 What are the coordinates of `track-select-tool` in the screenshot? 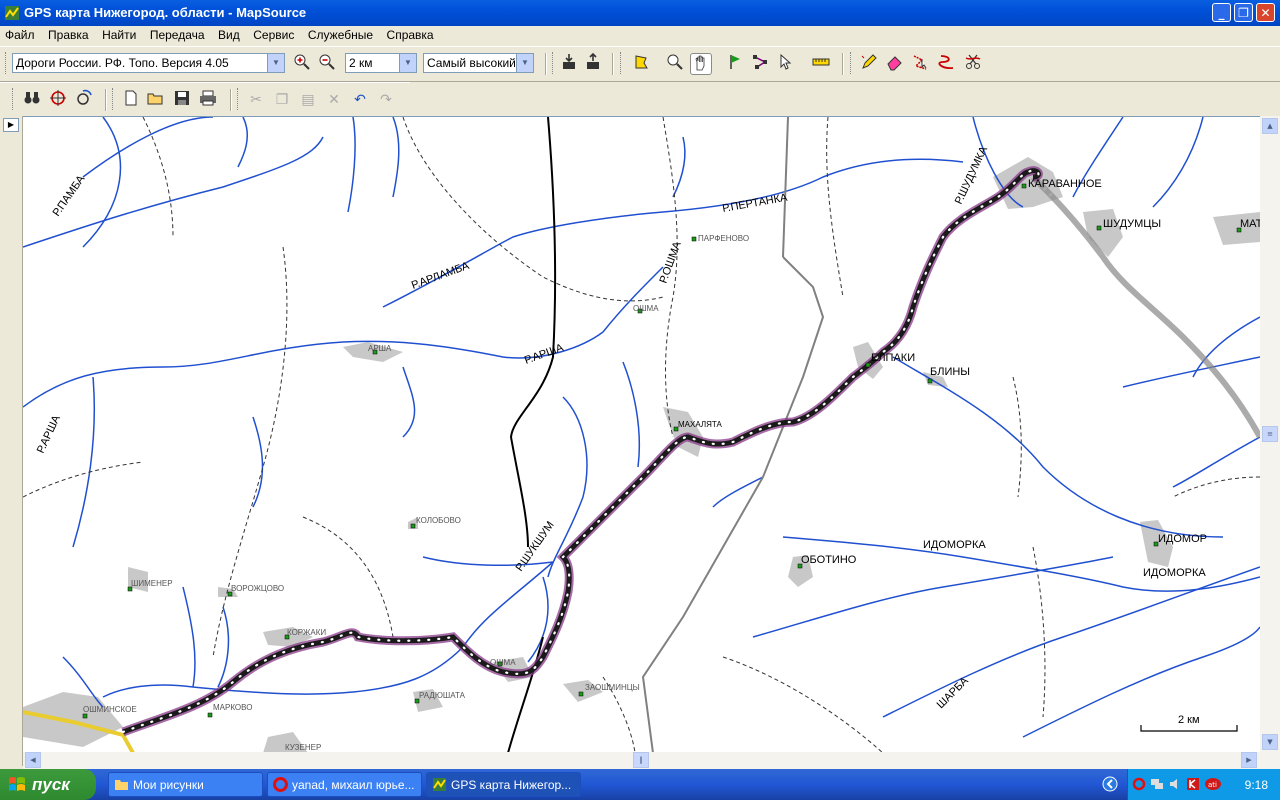 It's located at (921, 64).